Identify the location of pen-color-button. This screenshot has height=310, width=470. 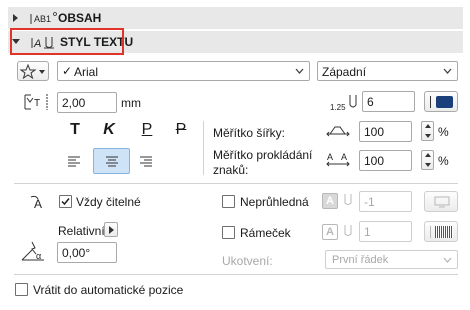
(441, 101).